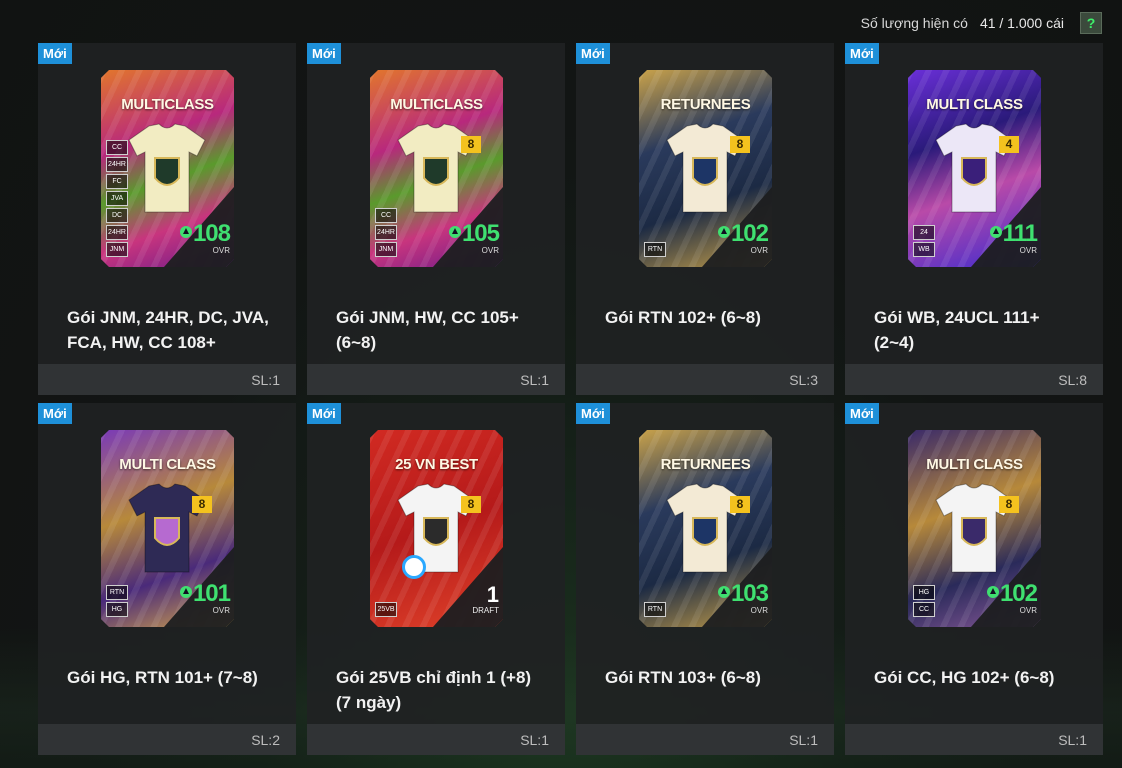 The height and width of the screenshot is (768, 1122). Describe the element at coordinates (924, 232) in the screenshot. I see `season-chip: 24` at that location.